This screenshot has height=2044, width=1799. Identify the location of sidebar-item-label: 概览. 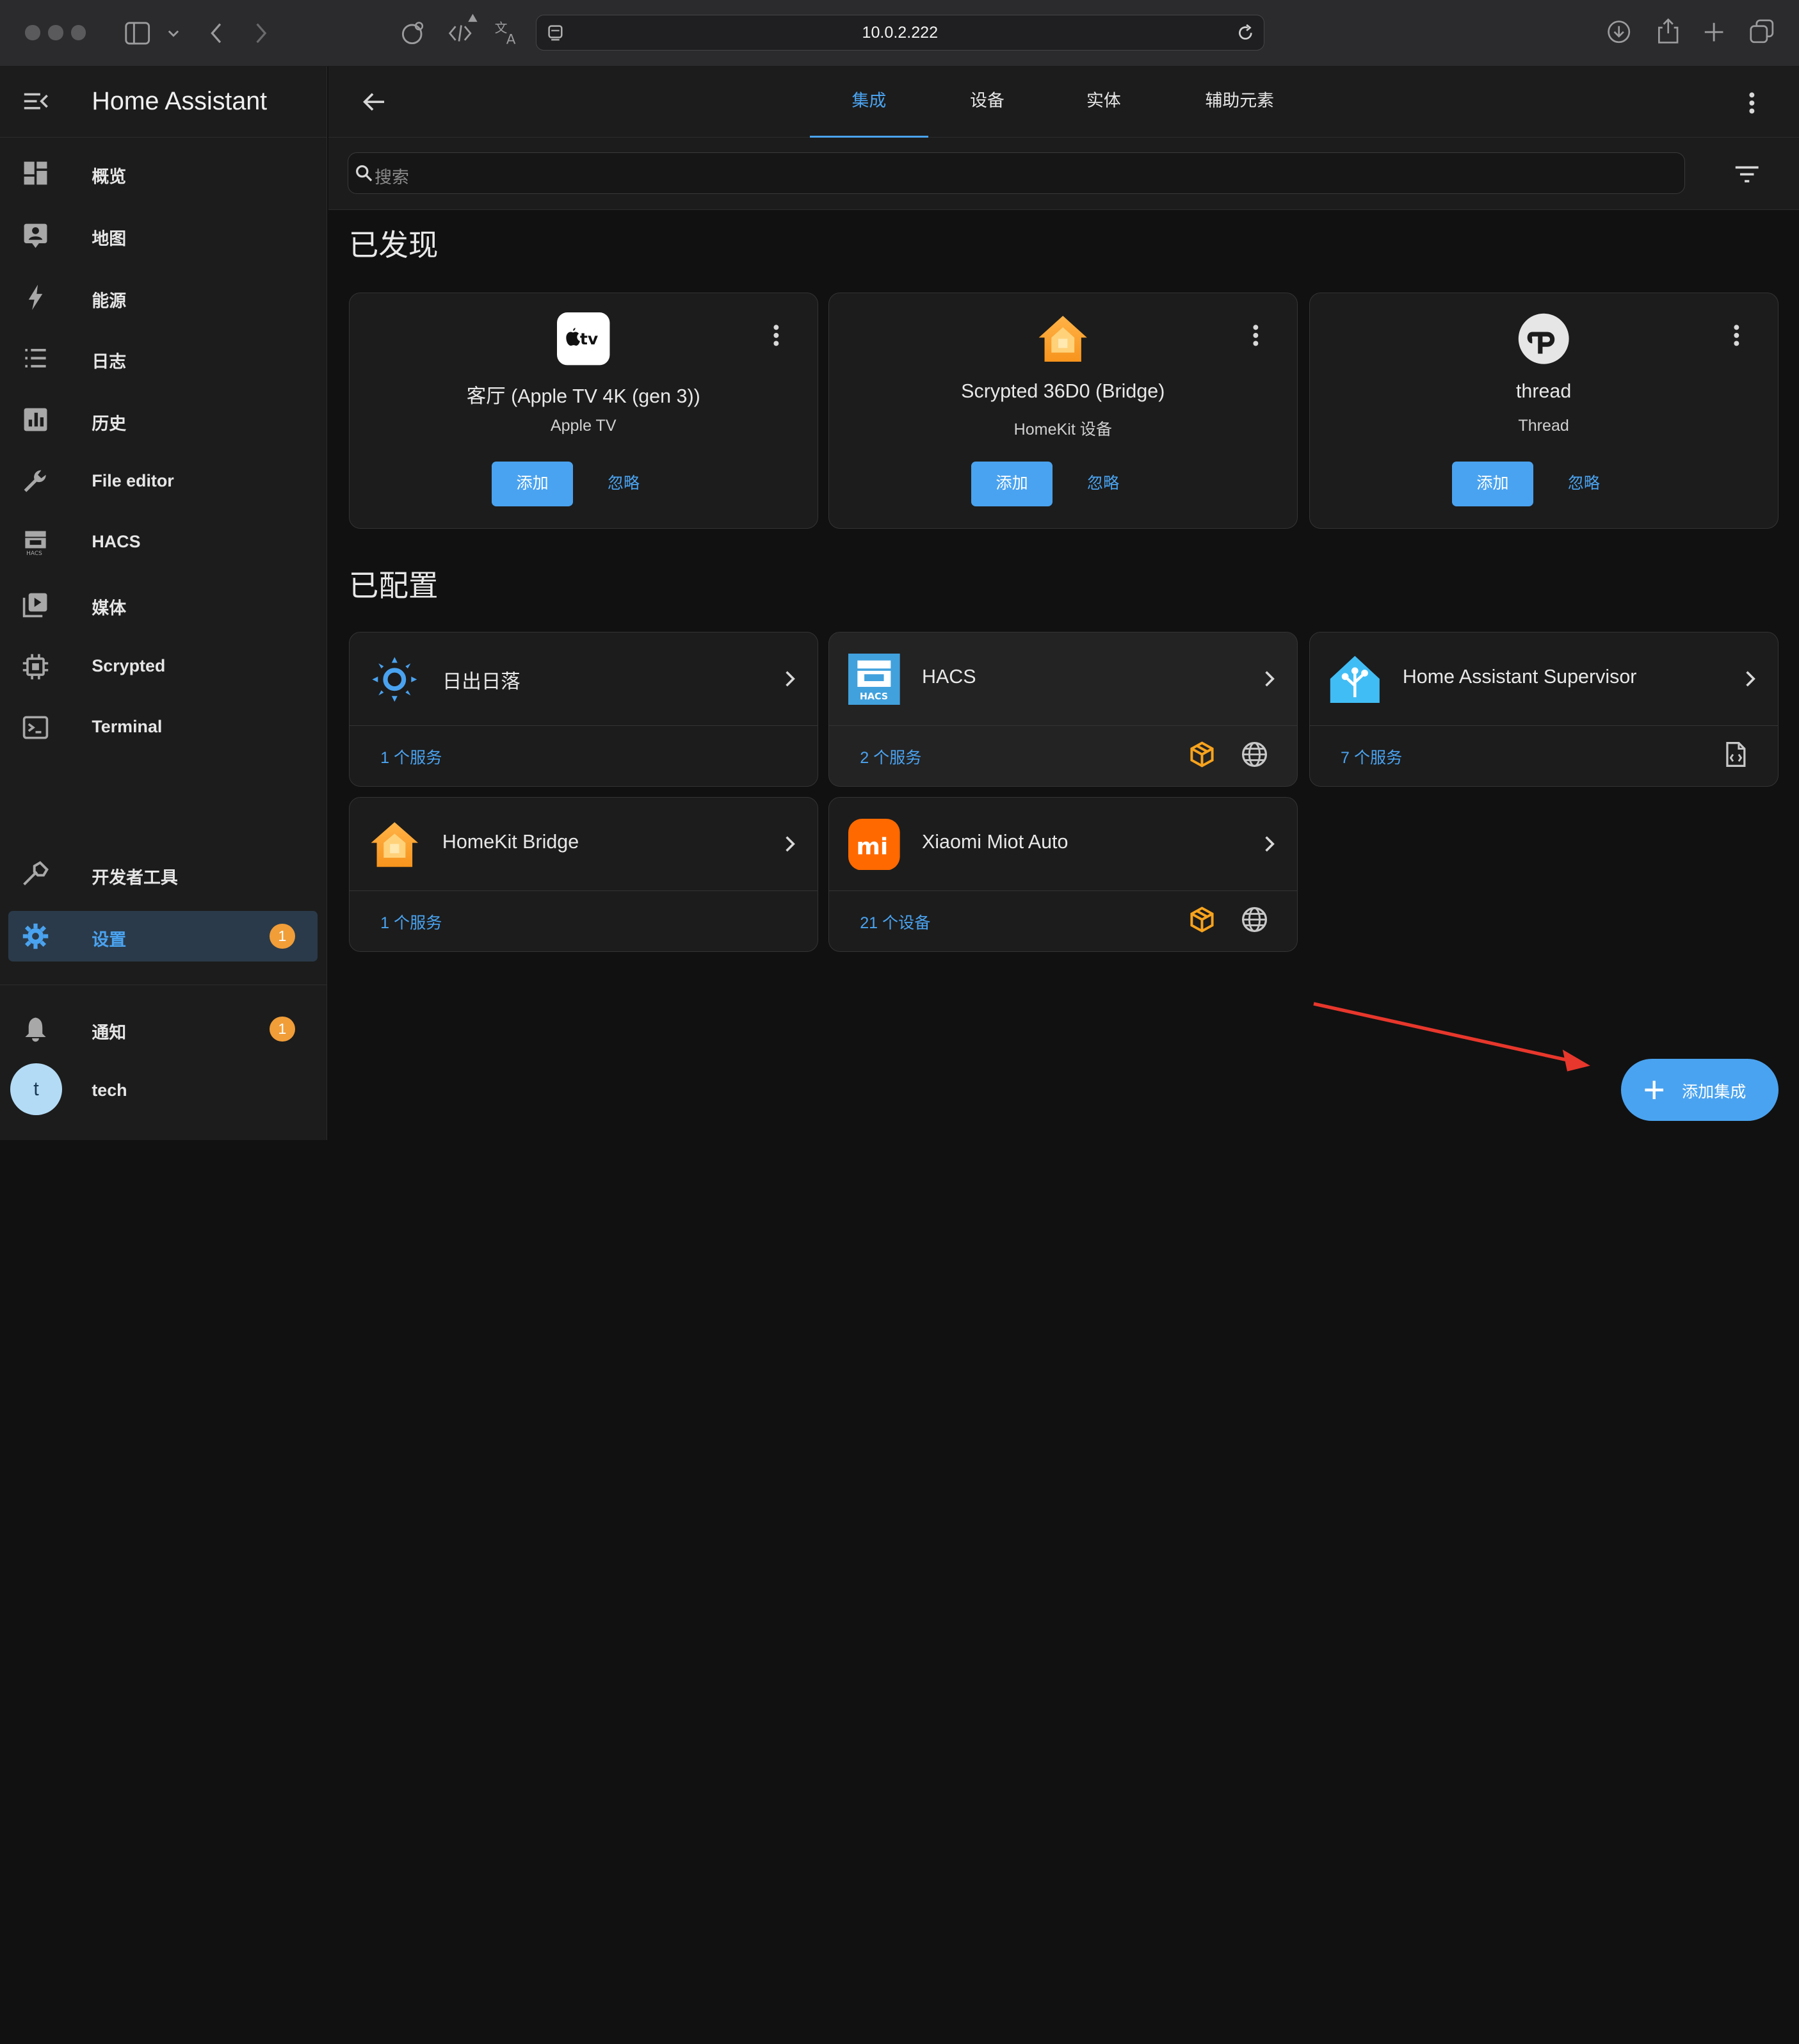
(109, 177).